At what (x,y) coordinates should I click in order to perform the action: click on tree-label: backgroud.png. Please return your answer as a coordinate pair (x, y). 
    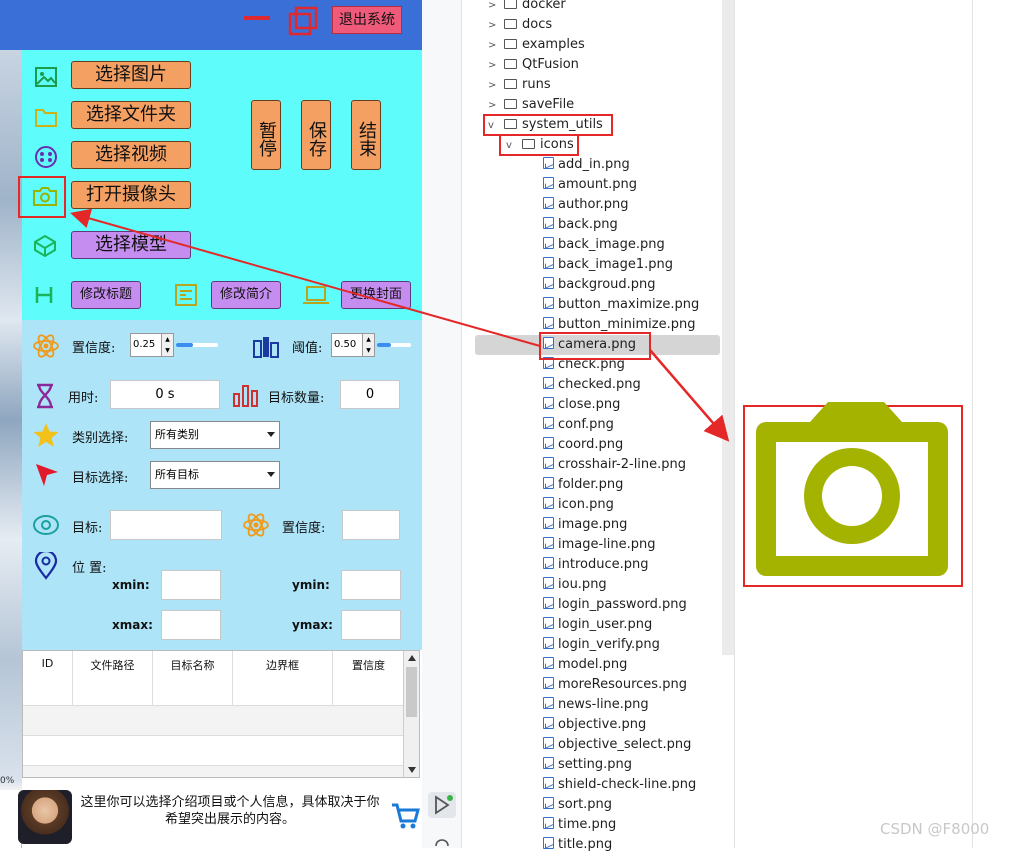
    Looking at the image, I should click on (607, 284).